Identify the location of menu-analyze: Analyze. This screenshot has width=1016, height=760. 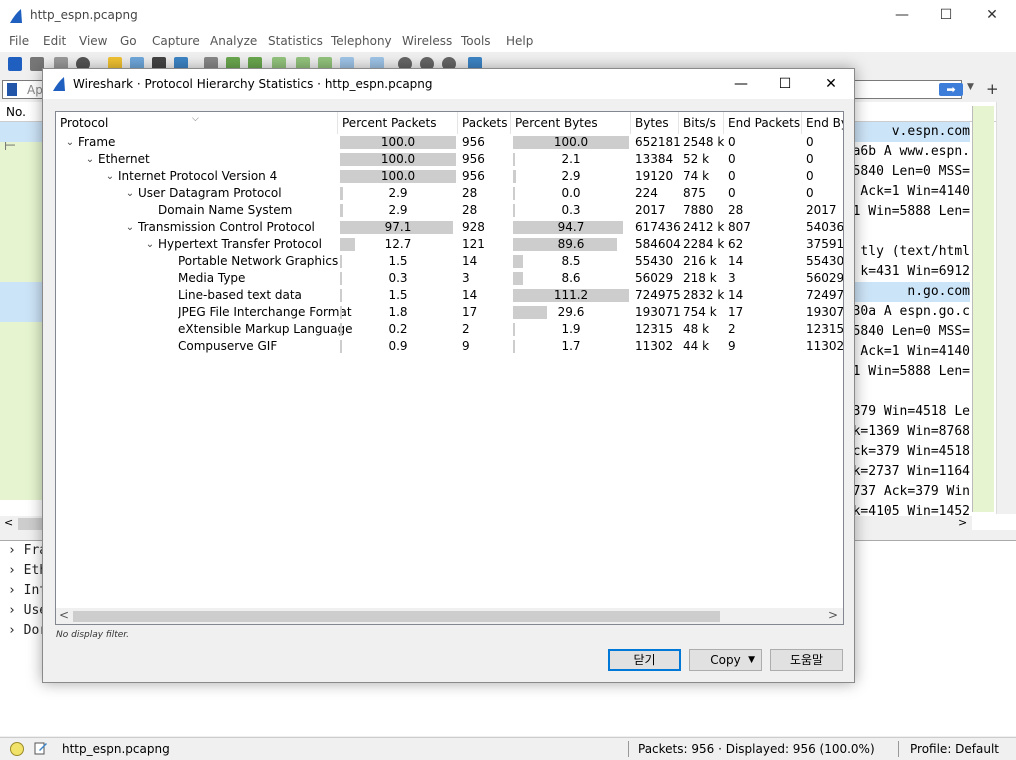
(233, 41).